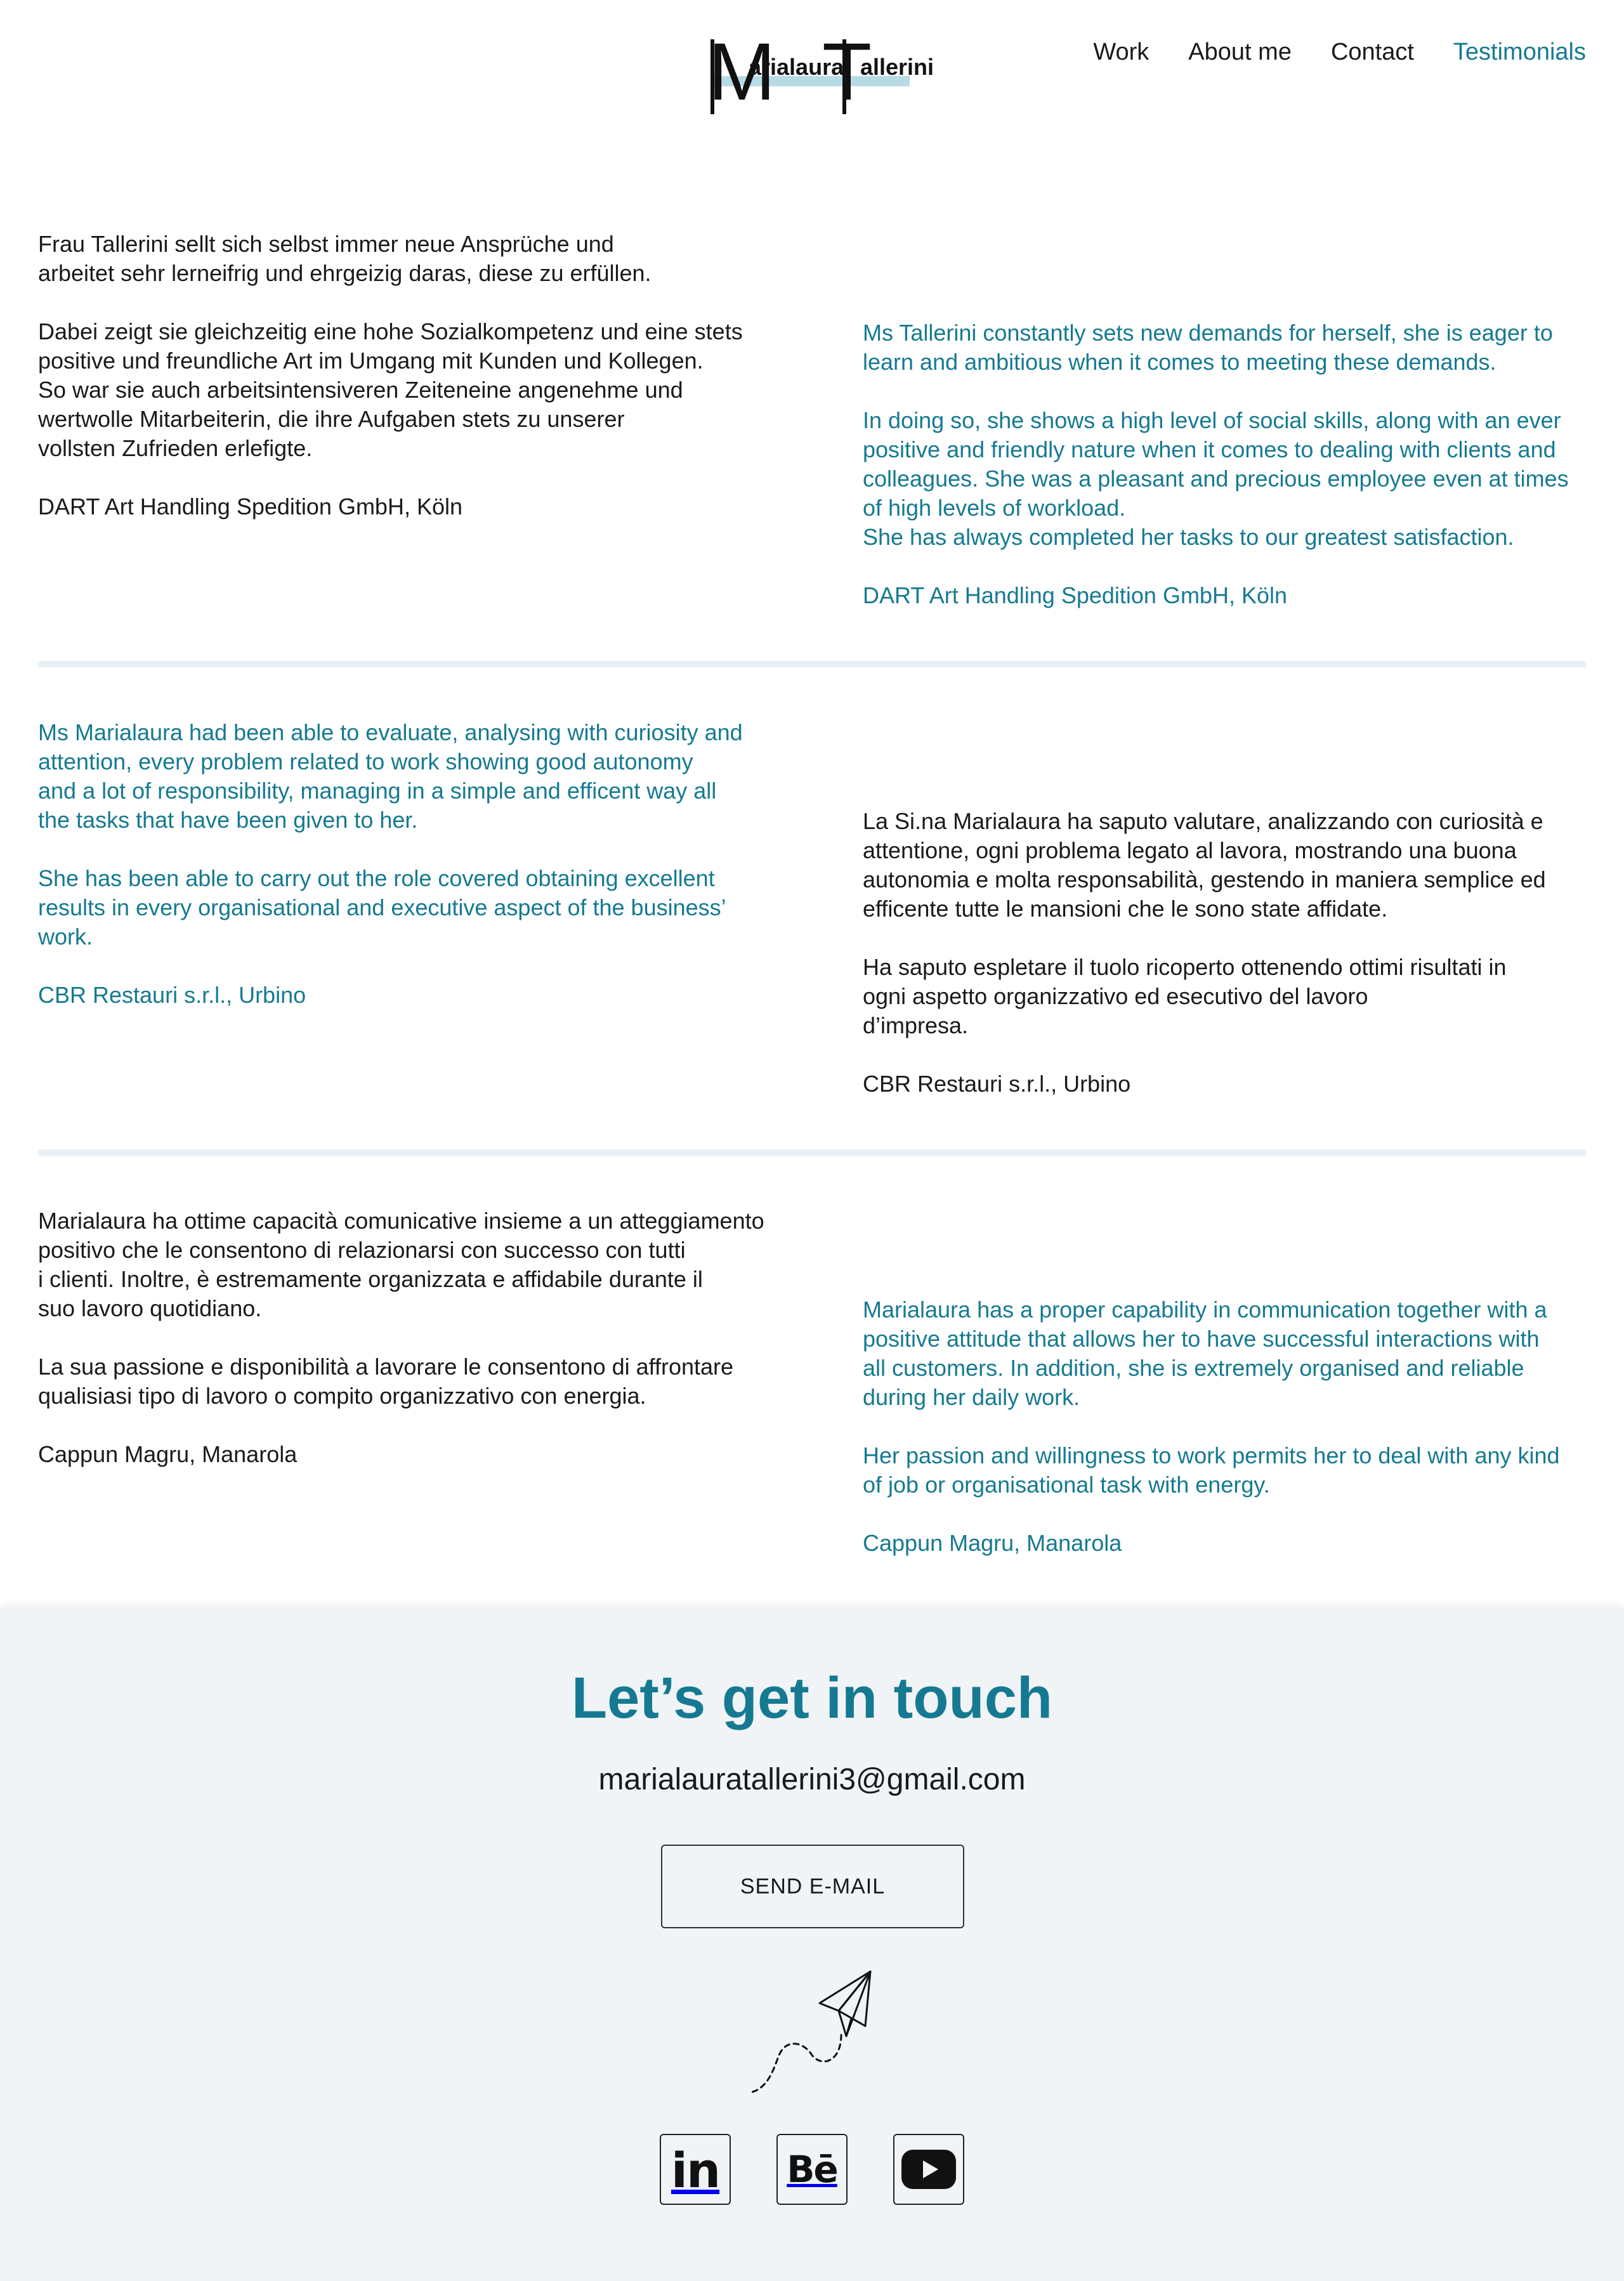 The width and height of the screenshot is (1624, 2281). Describe the element at coordinates (1240, 52) in the screenshot. I see `nav-item-about-me: About me` at that location.